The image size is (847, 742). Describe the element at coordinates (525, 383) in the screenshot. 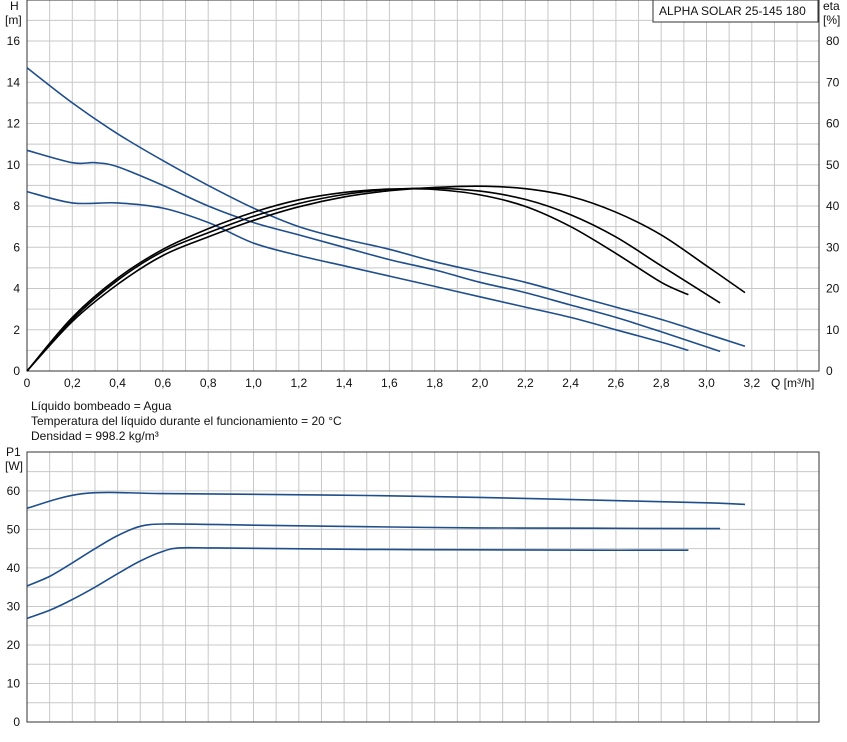

I see `top-x-tick-label: 2,2` at that location.